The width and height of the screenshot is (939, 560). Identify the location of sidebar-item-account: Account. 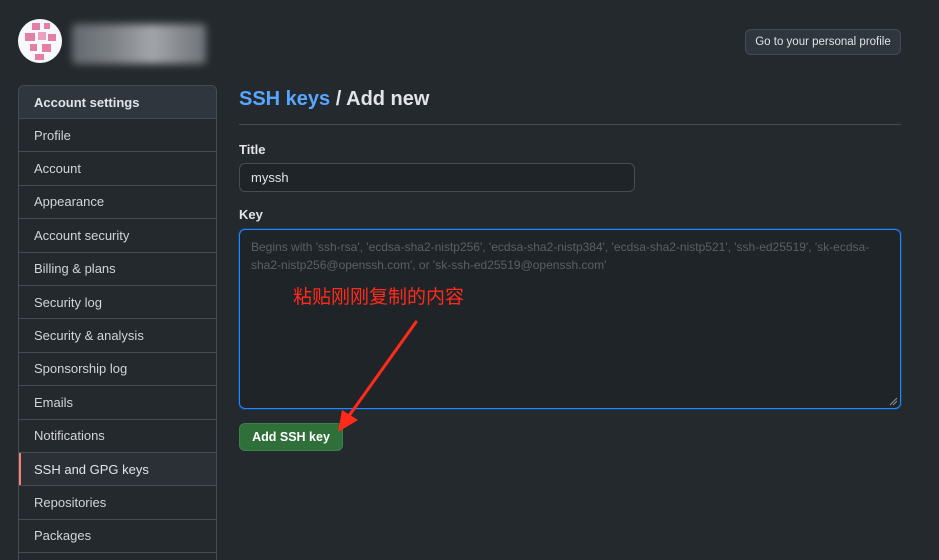
(117, 169).